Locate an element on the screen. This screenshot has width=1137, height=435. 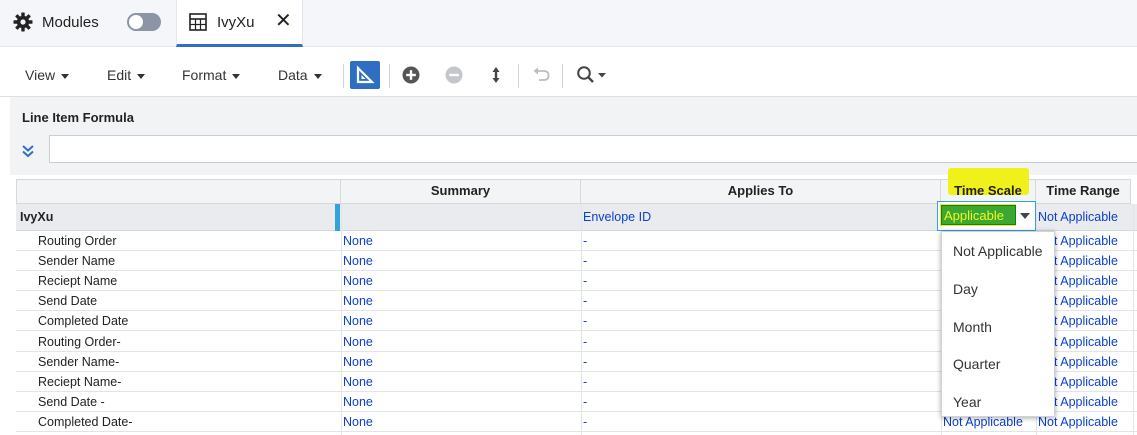
row-name: Sender Name is located at coordinates (77, 261).